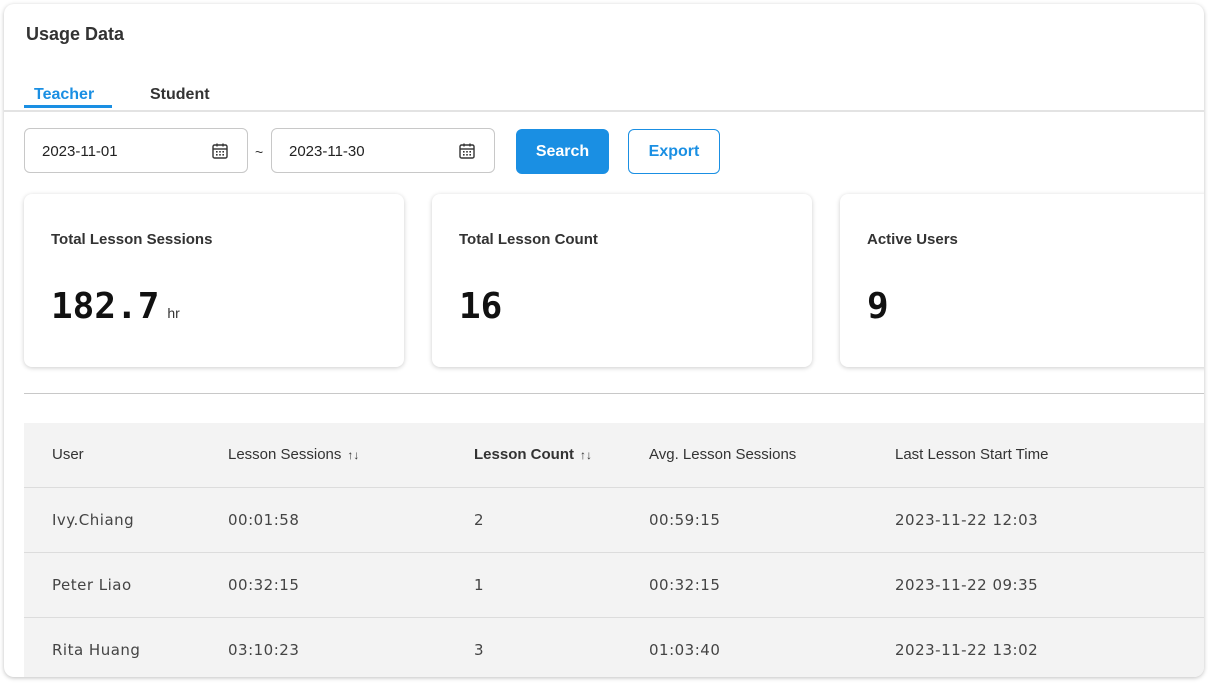 The height and width of the screenshot is (685, 1208). I want to click on tab-teacher: Teacher, so click(64, 95).